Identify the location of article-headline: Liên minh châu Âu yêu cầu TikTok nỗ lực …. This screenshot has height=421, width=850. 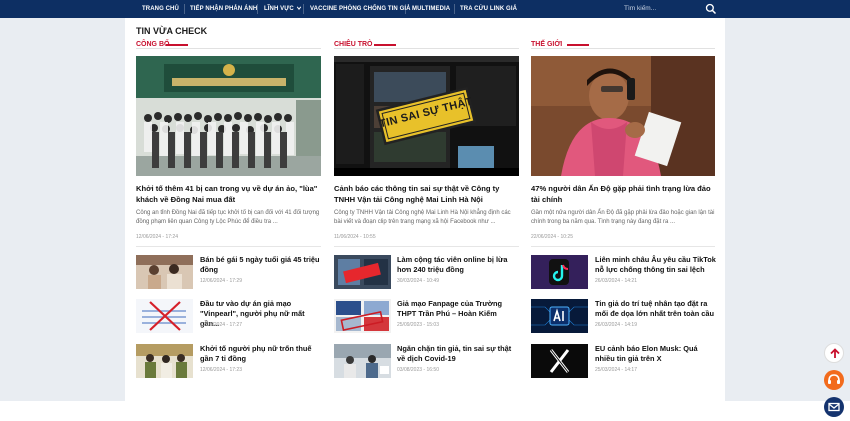
(657, 265).